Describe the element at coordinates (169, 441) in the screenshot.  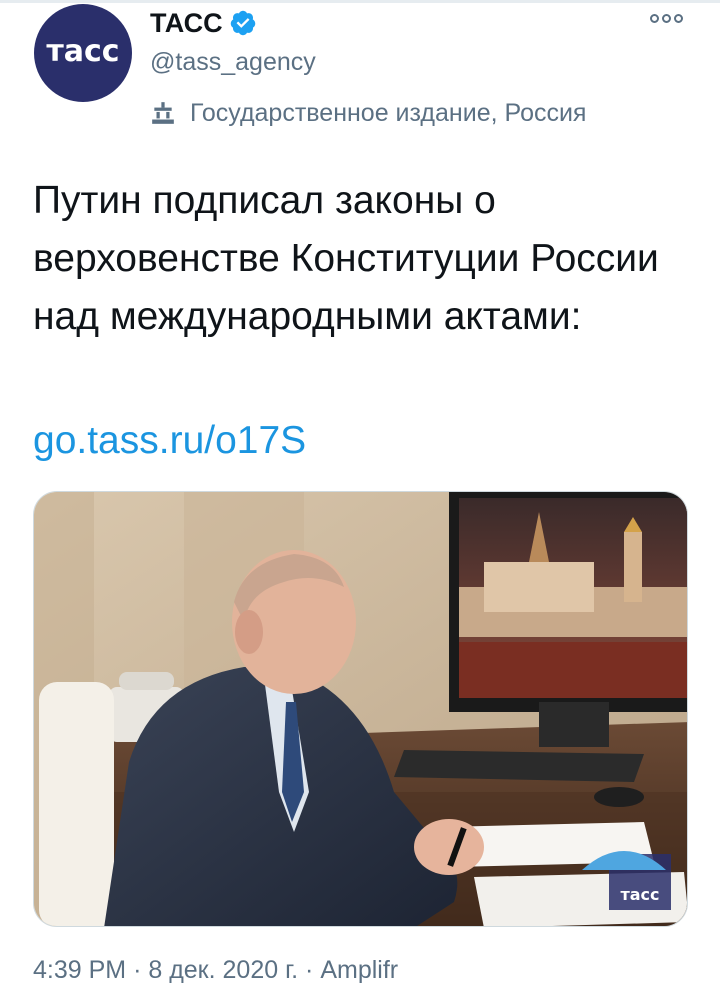
I see `tweet-link: go.tass.ru/o17S` at that location.